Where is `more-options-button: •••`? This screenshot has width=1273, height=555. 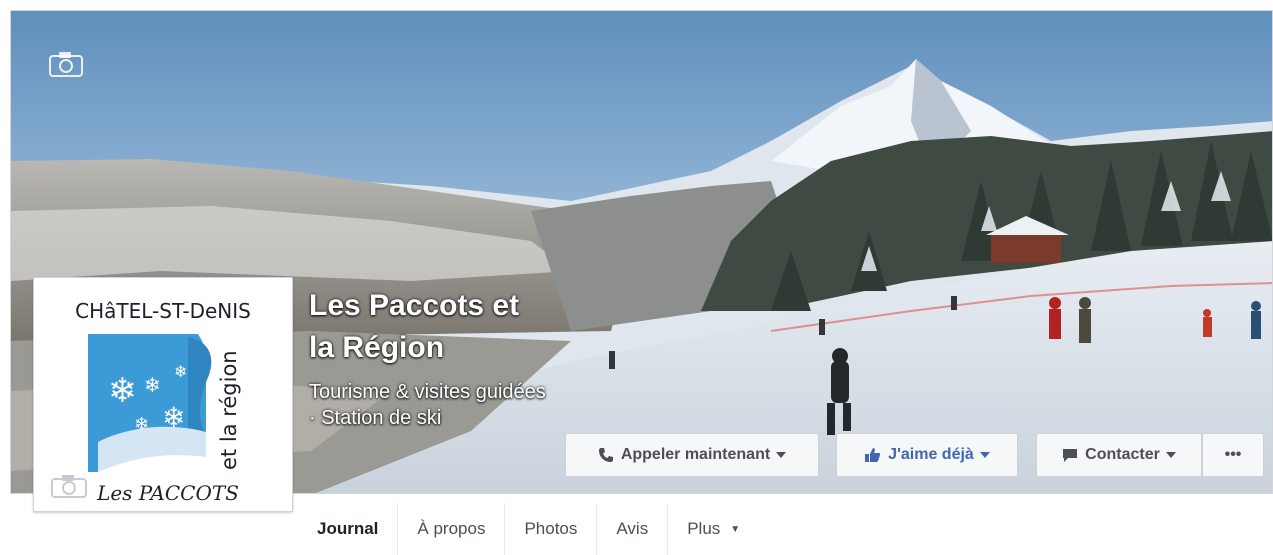
more-options-button: ••• is located at coordinates (1233, 455).